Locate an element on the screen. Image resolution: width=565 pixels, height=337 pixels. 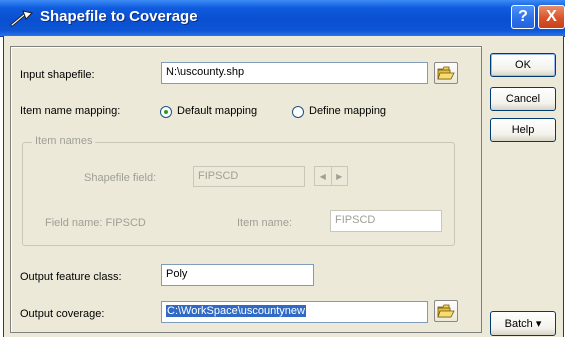
input-browse-button is located at coordinates (446, 73).